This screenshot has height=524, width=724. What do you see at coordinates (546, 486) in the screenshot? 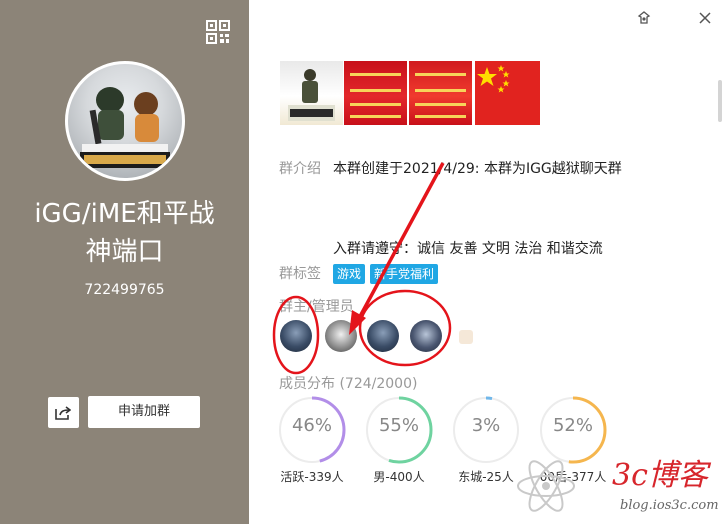
I see `atom-logo-icon` at bounding box center [546, 486].